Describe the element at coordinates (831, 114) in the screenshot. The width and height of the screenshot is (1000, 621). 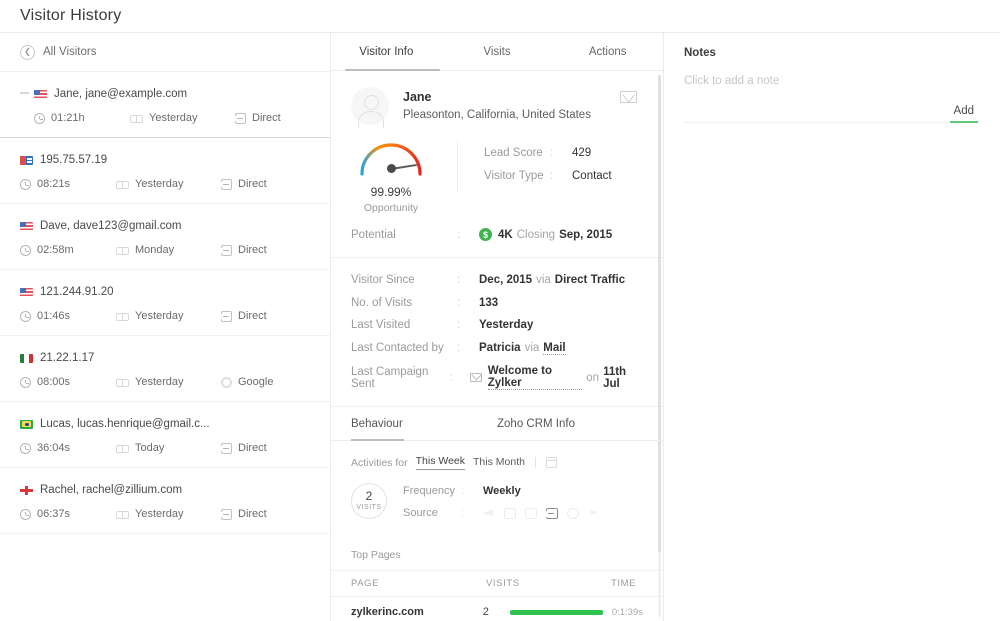
I see `note-actions: Add` at that location.